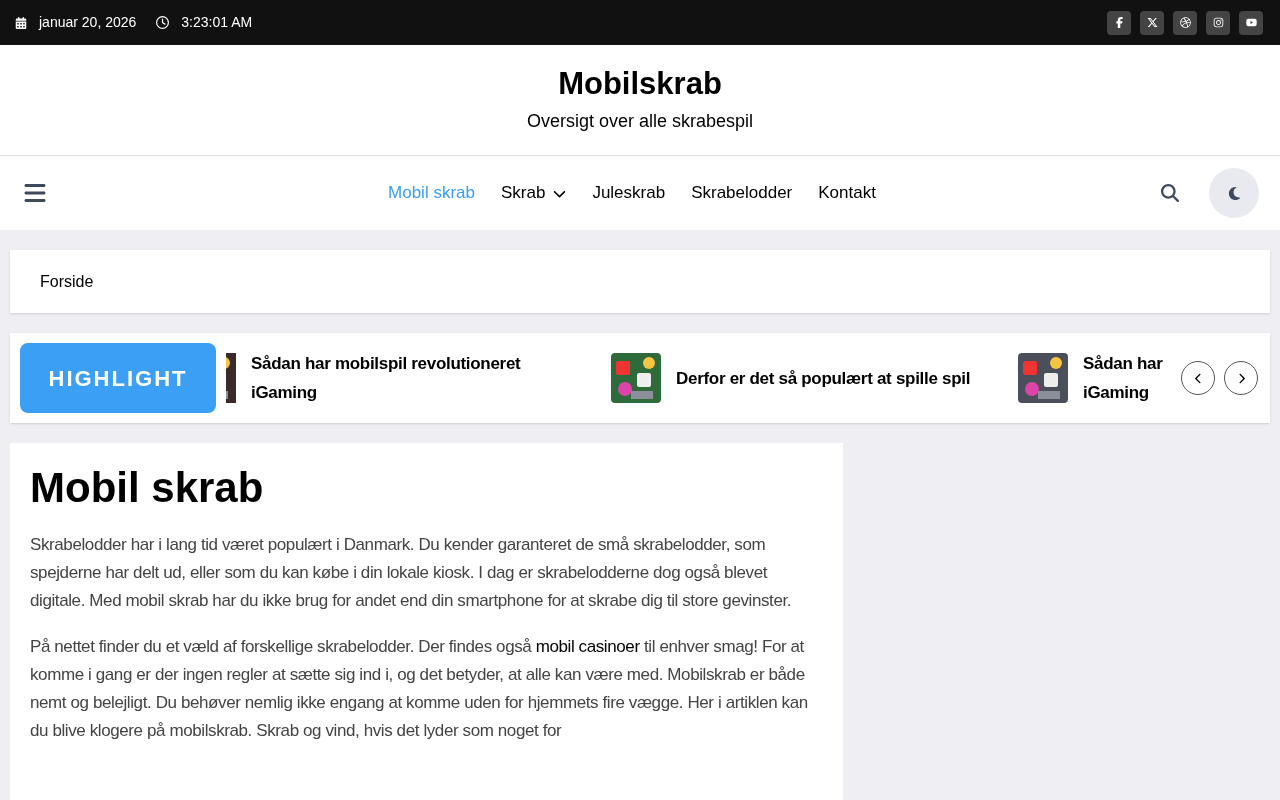 The image size is (1280, 800). I want to click on dribbble-icon, so click(1185, 22).